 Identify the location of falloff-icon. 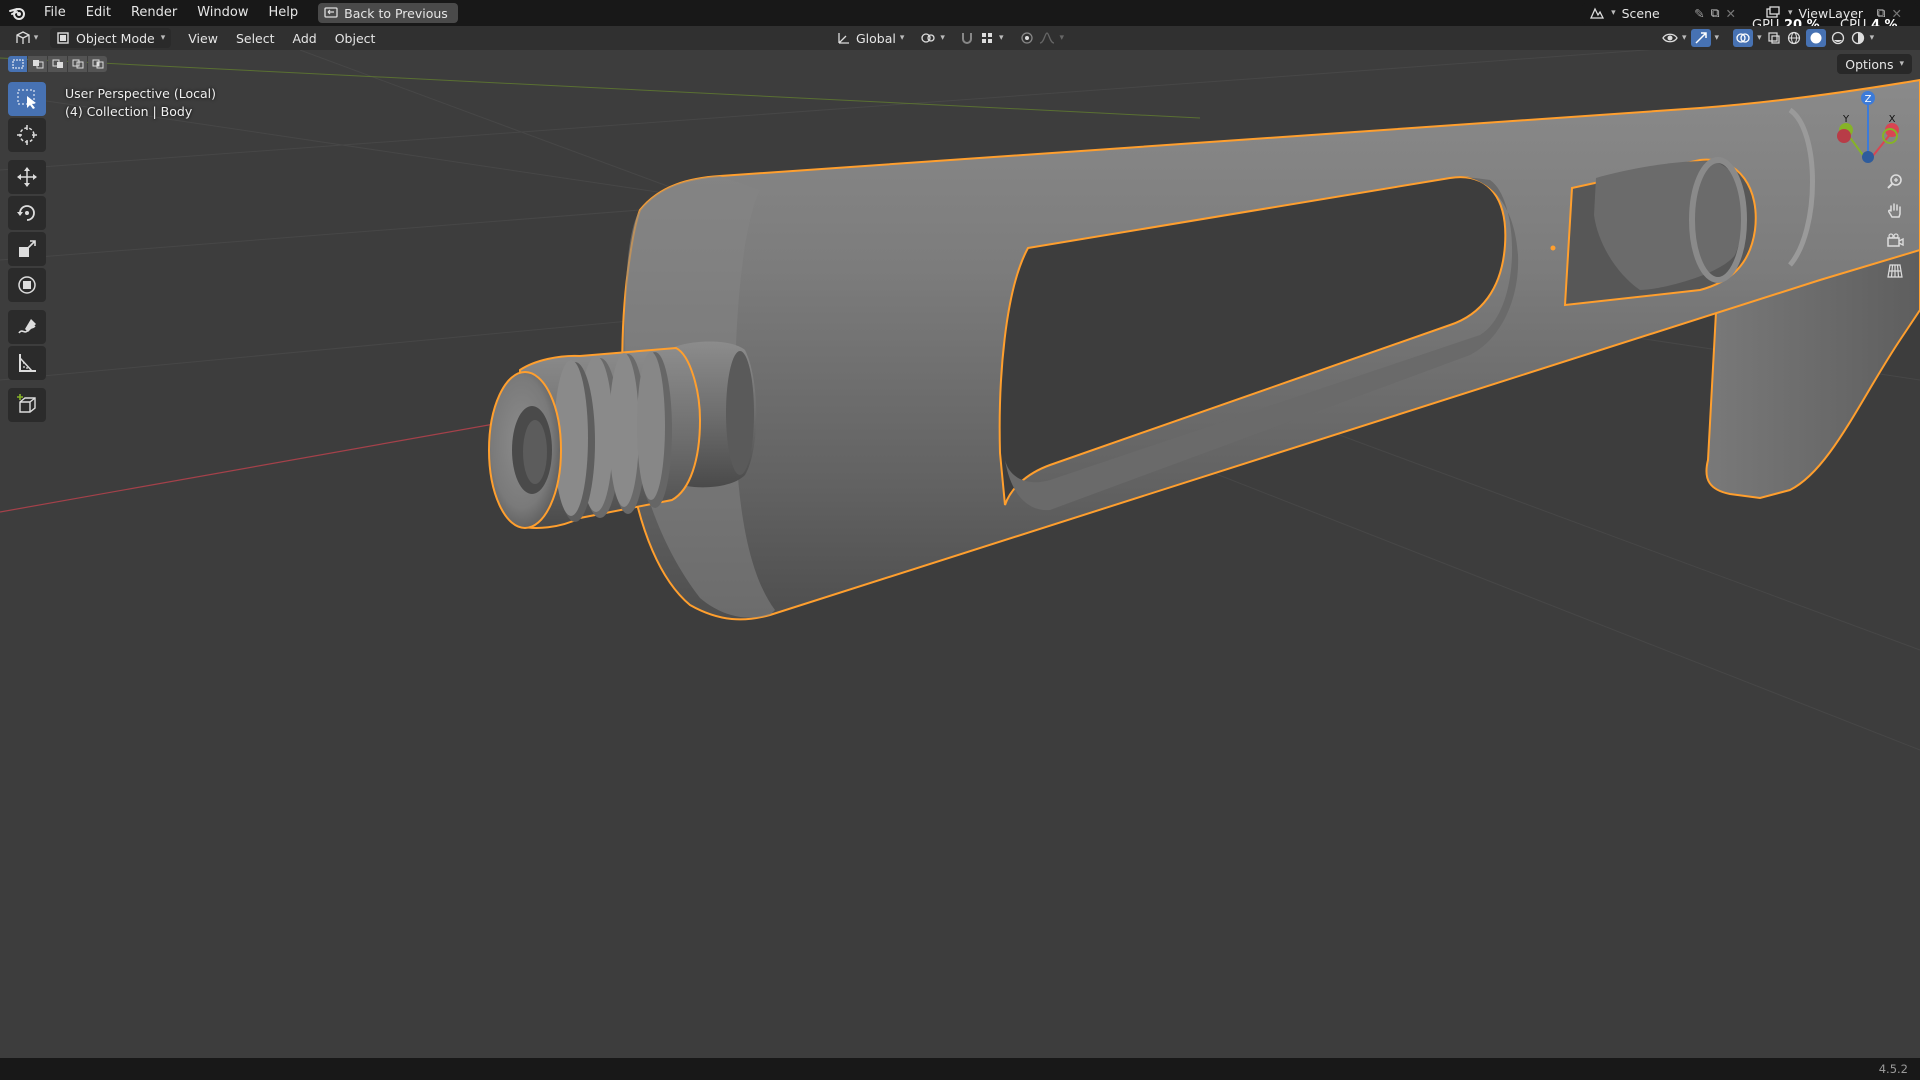
(1047, 38).